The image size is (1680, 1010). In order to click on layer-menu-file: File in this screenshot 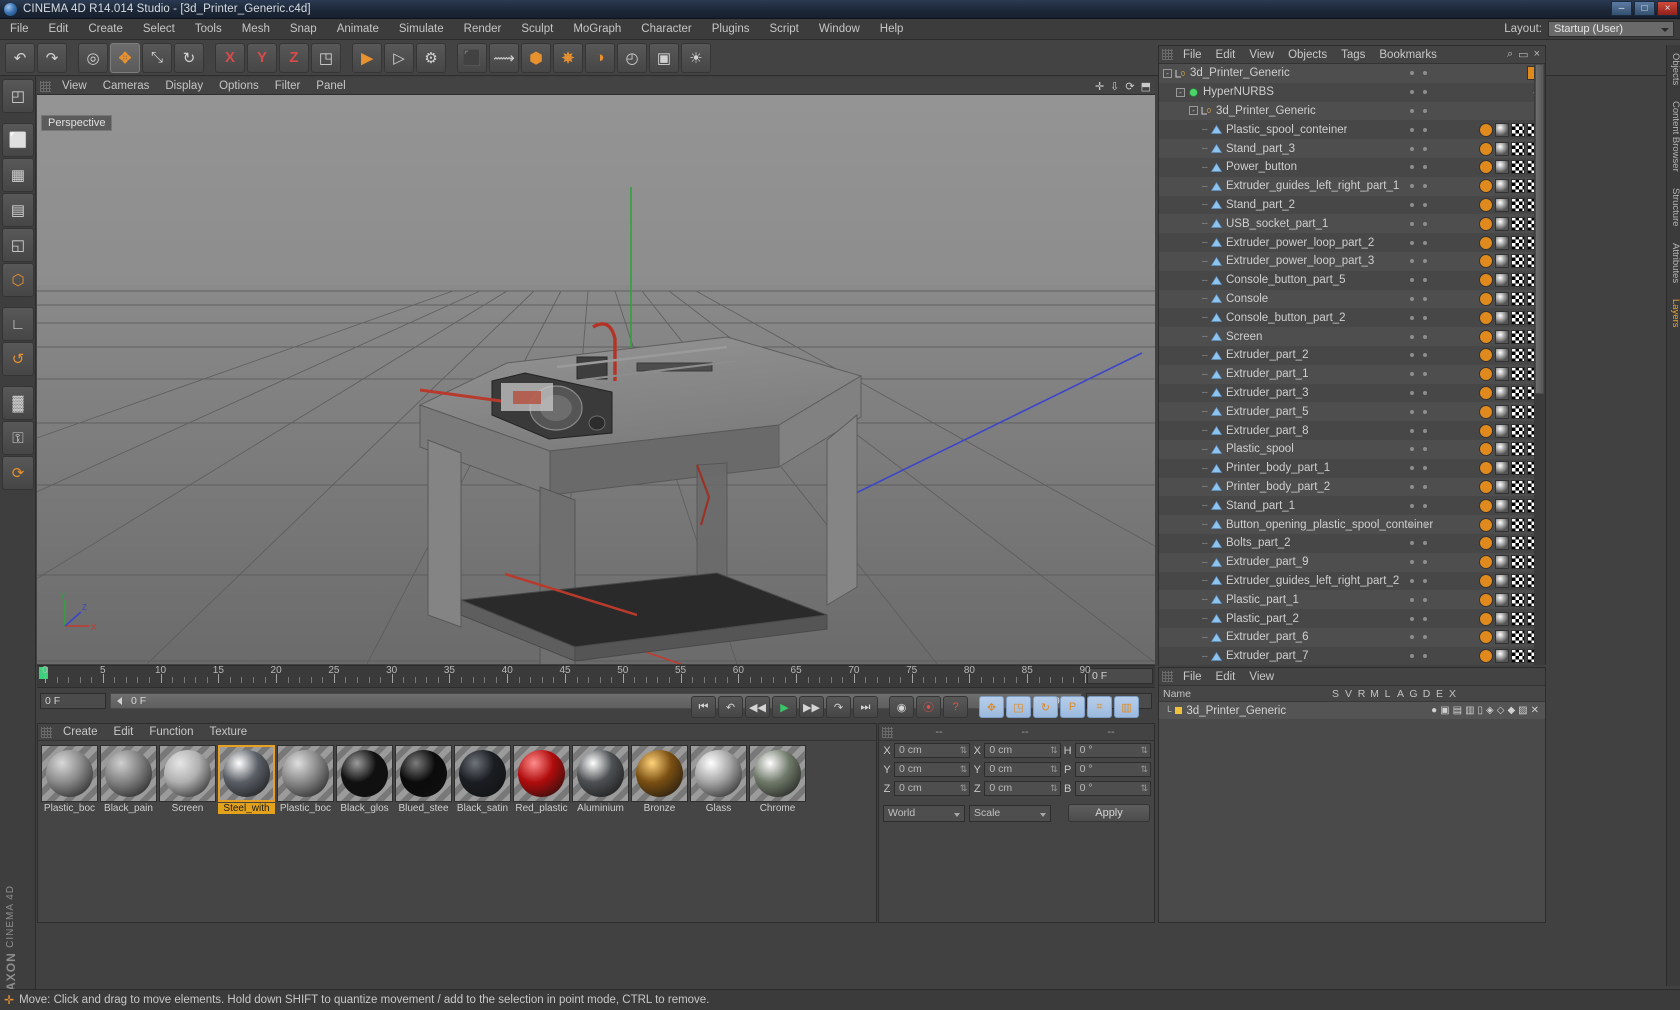, I will do `click(1192, 677)`.